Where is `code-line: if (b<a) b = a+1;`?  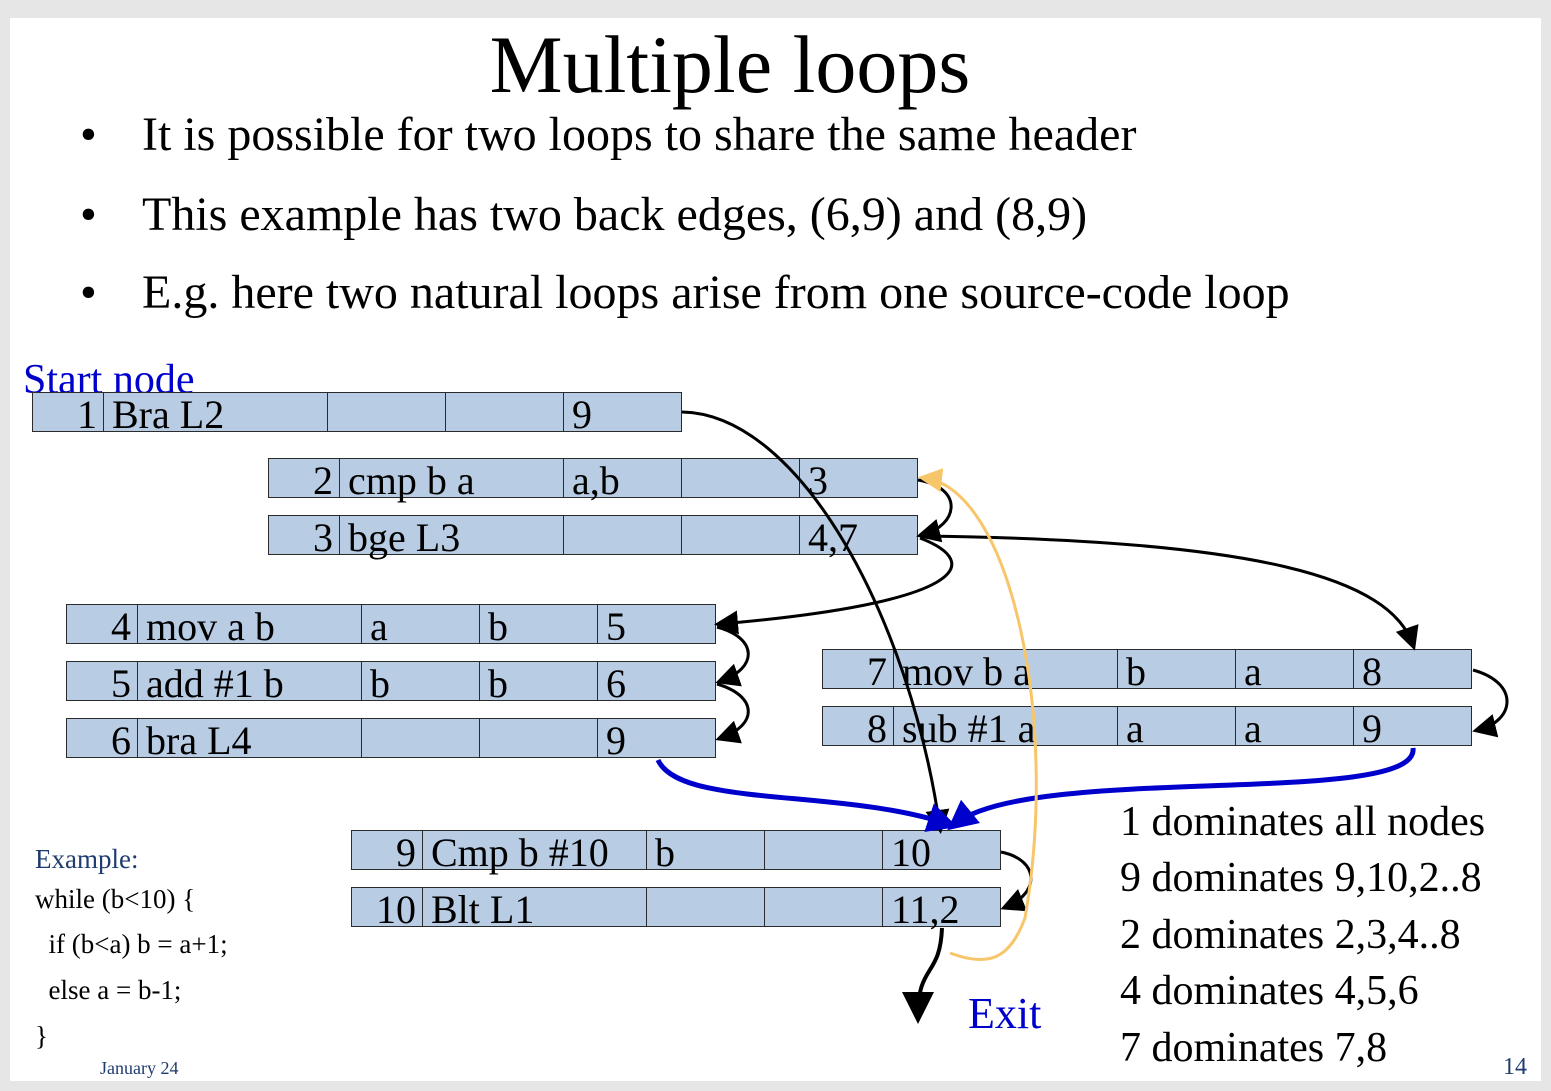
code-line: if (b<a) b = a+1; is located at coordinates (131, 944).